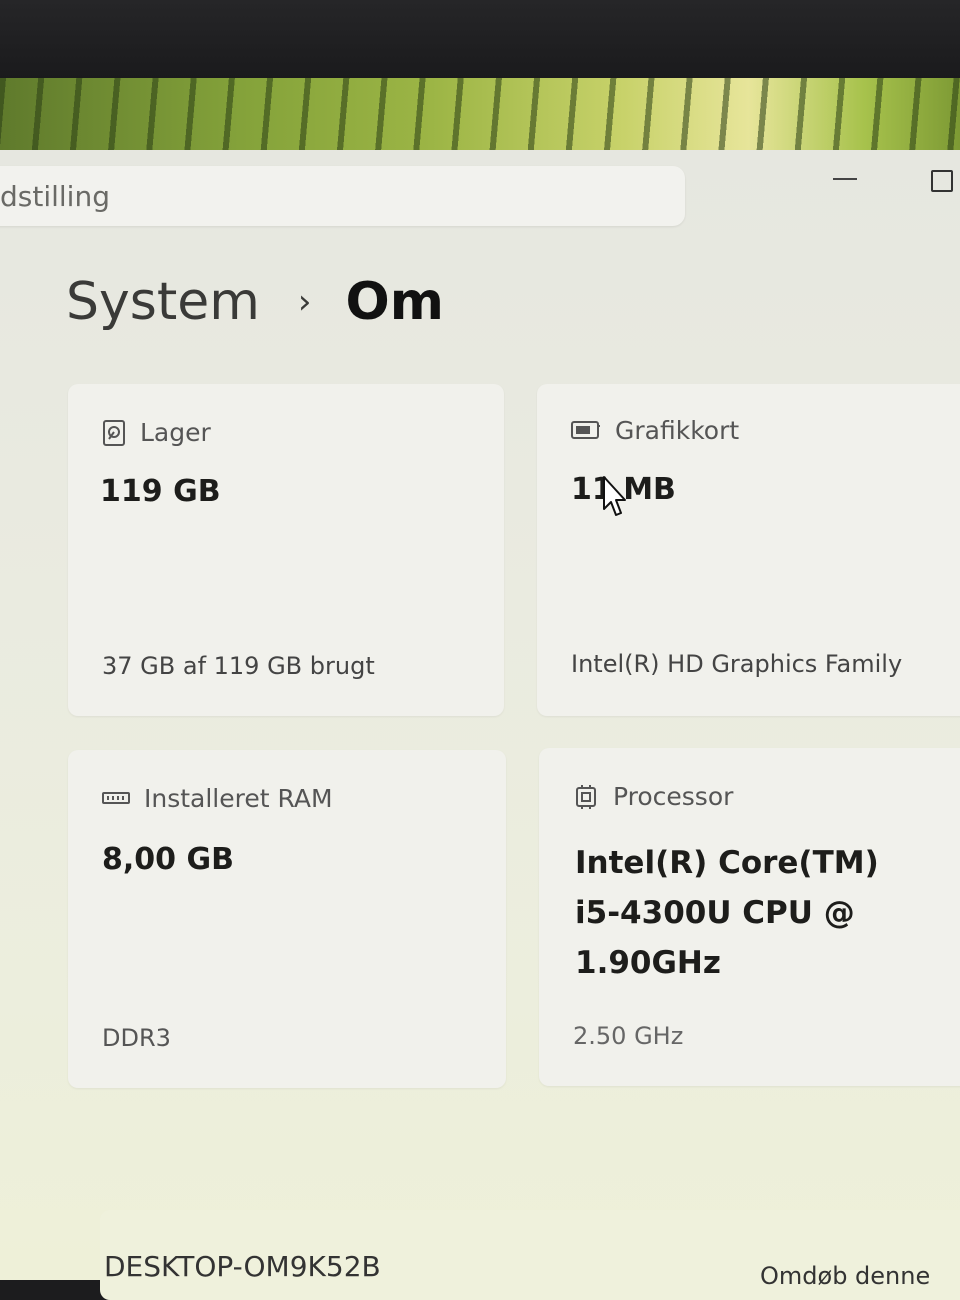  Describe the element at coordinates (116, 797) in the screenshot. I see `memory-icon` at that location.